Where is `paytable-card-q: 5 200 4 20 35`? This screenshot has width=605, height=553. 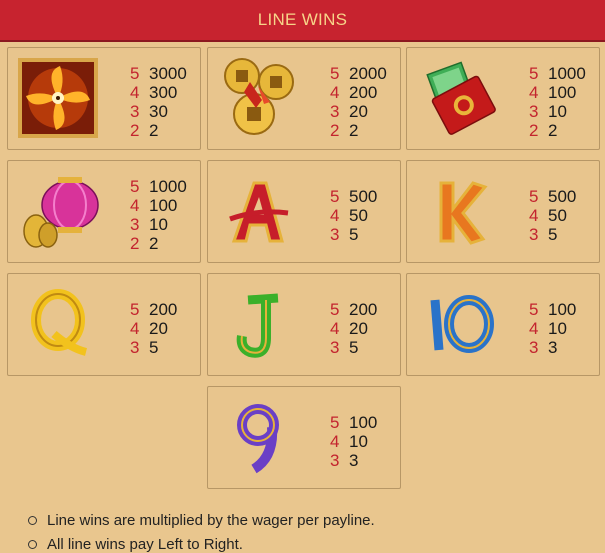
paytable-card-q: 5 200 4 20 35 is located at coordinates (104, 324).